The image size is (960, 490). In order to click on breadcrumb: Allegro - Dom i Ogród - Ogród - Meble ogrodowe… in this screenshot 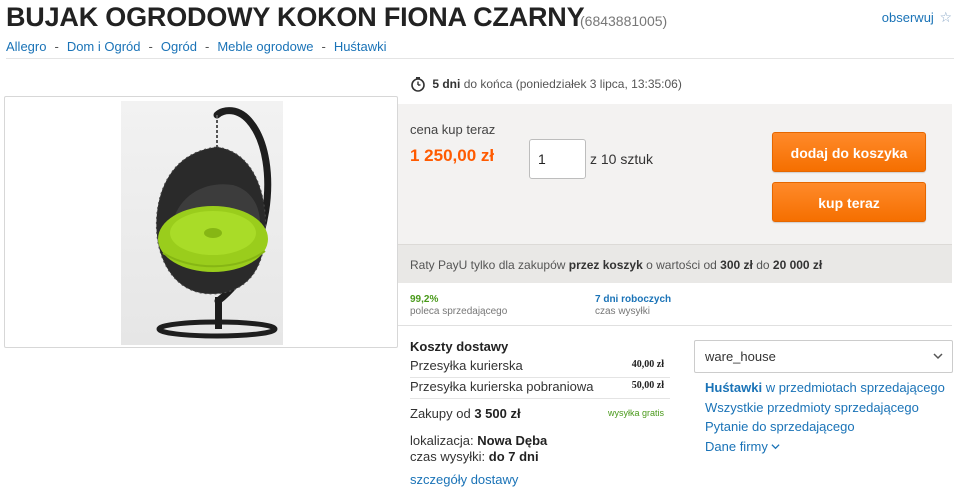, I will do `click(196, 46)`.